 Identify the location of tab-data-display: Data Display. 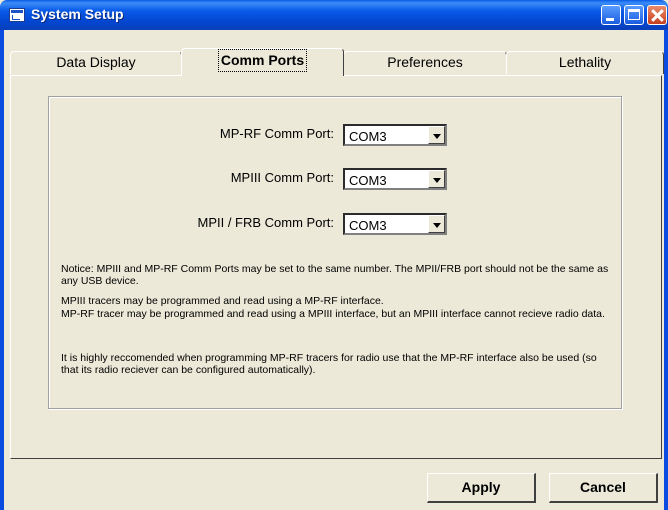
(96, 62).